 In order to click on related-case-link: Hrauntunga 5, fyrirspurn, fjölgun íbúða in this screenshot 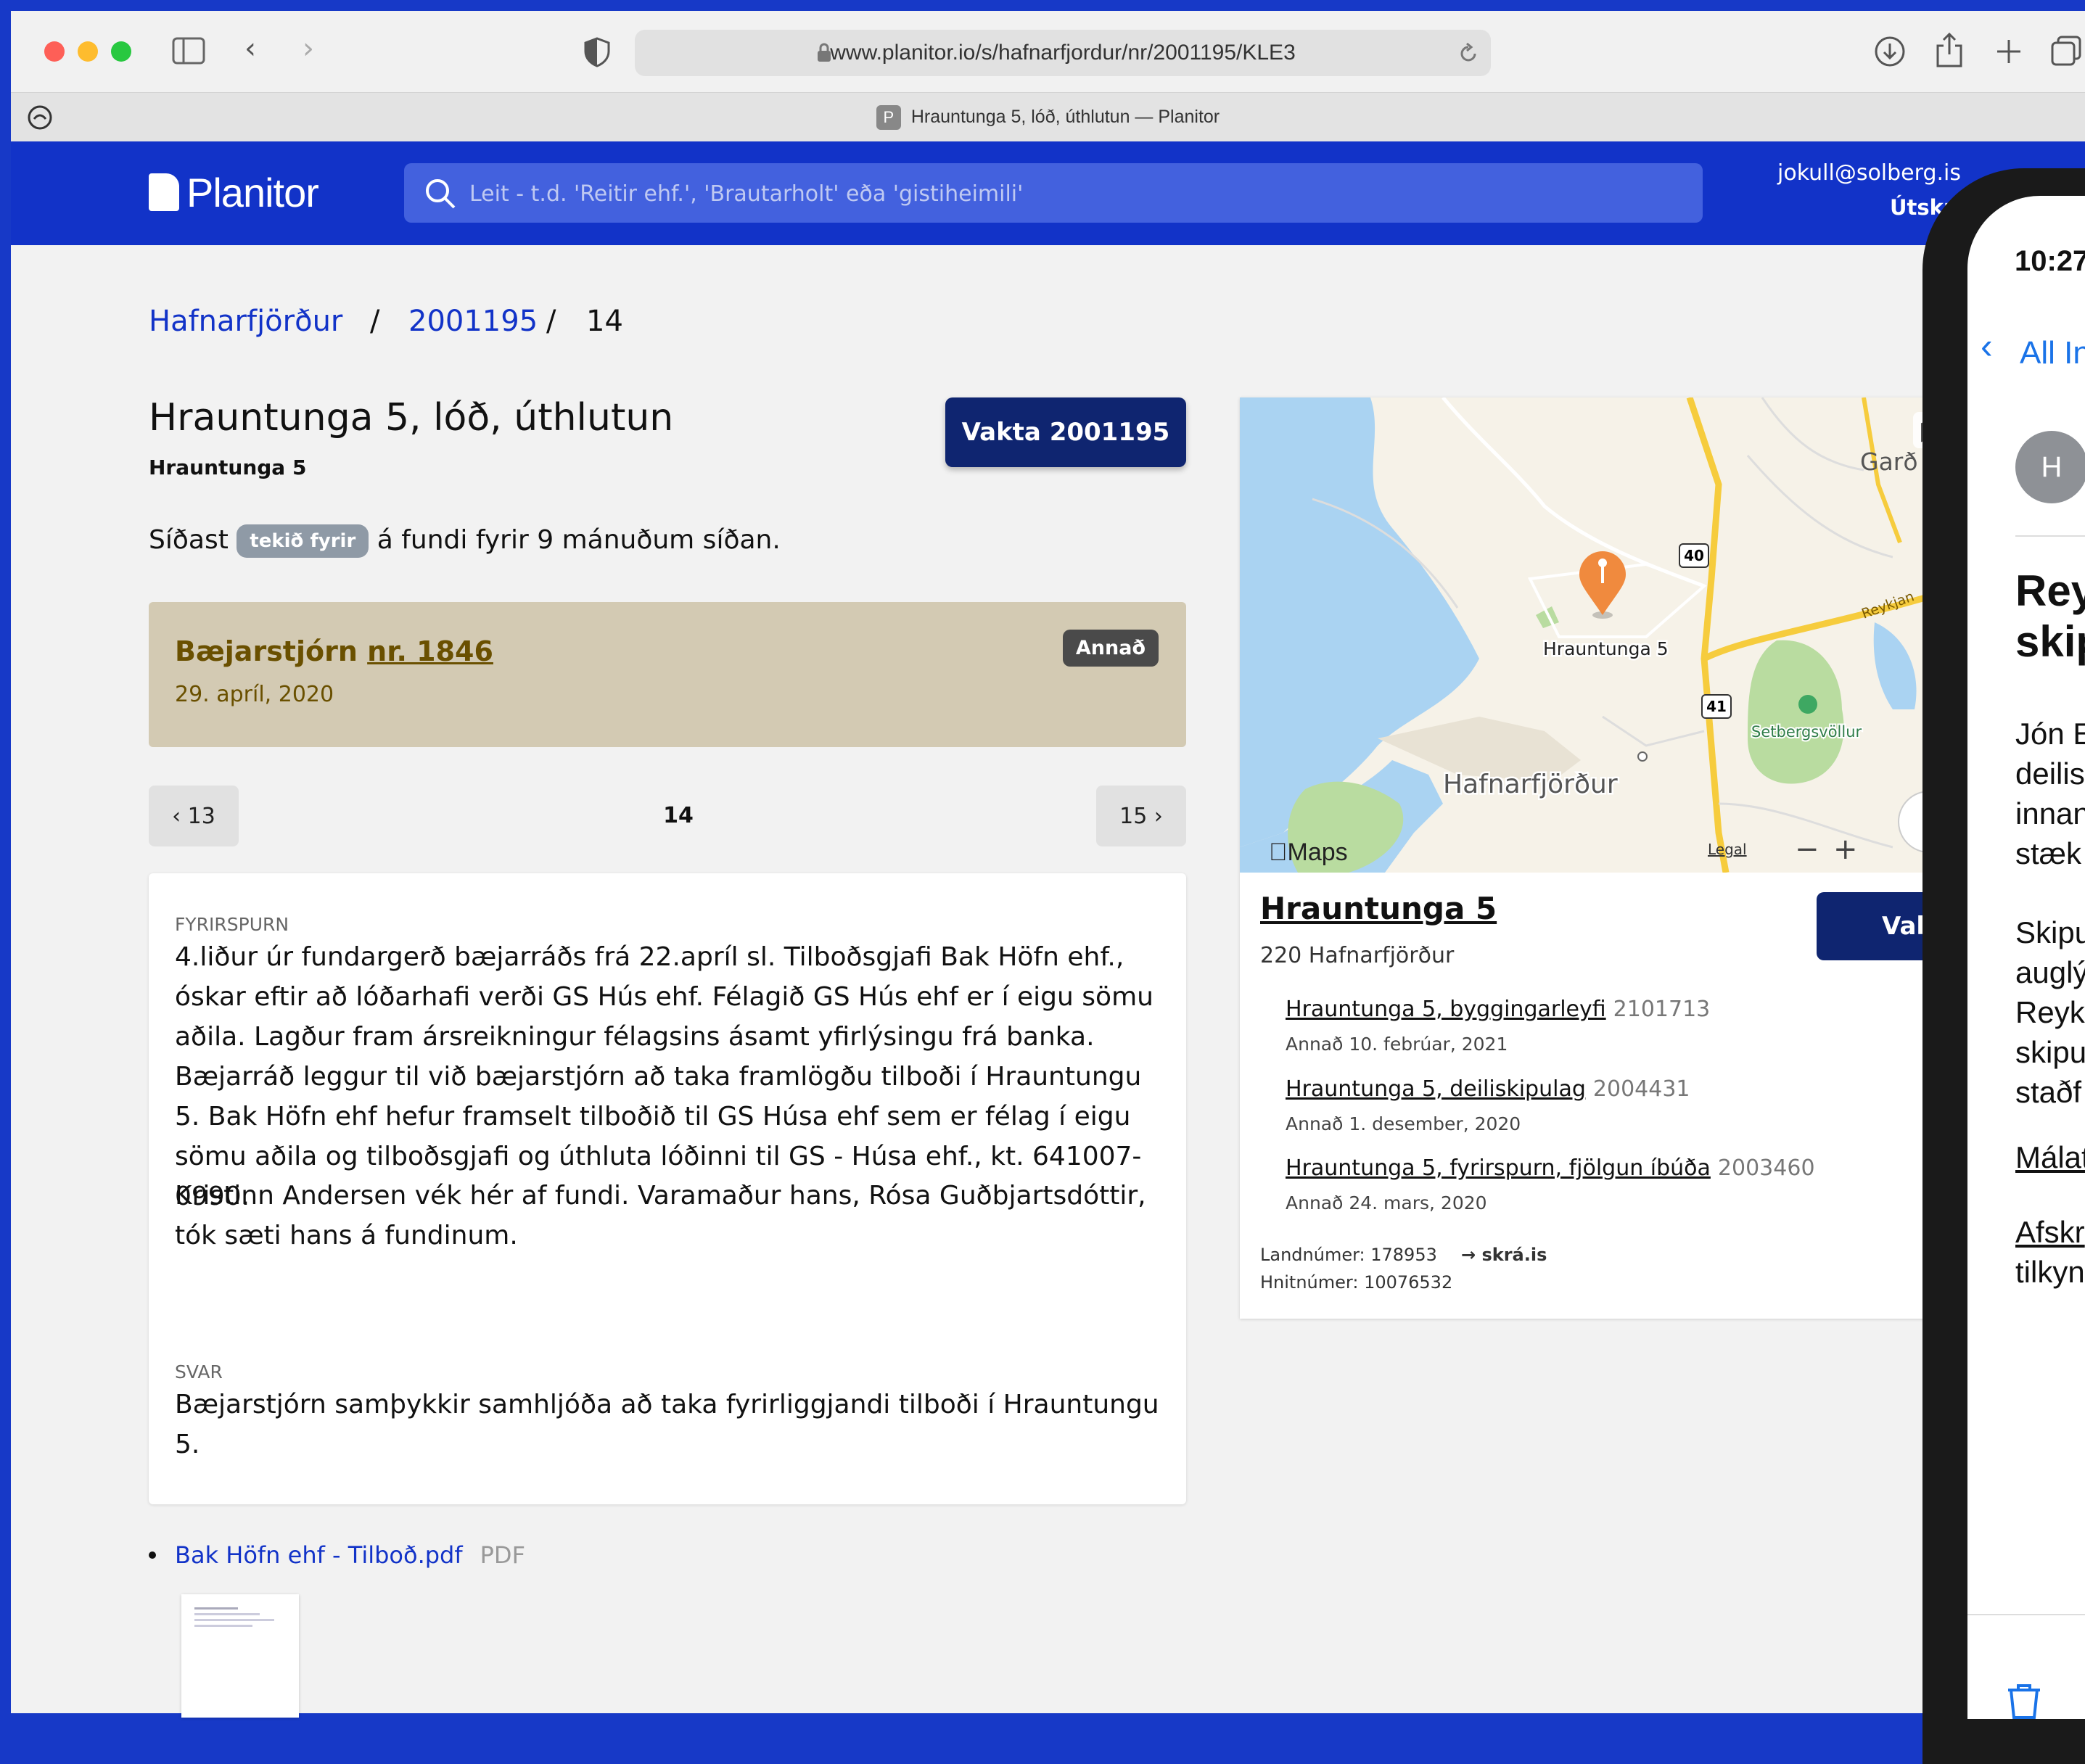, I will do `click(1498, 1168)`.